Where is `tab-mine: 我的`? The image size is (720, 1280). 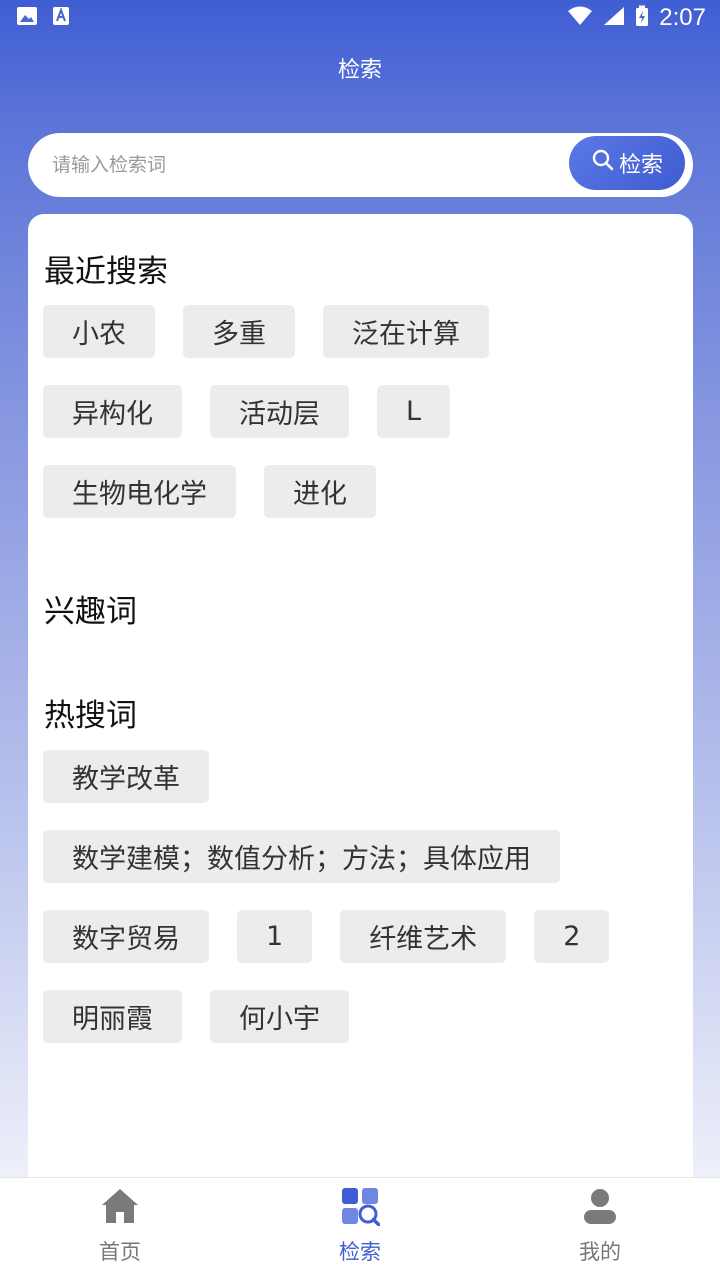
tab-mine: 我的 is located at coordinates (600, 1229).